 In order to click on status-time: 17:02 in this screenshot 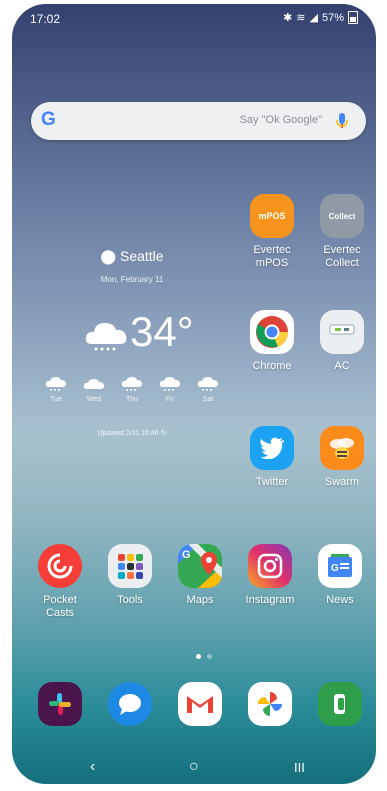, I will do `click(45, 19)`.